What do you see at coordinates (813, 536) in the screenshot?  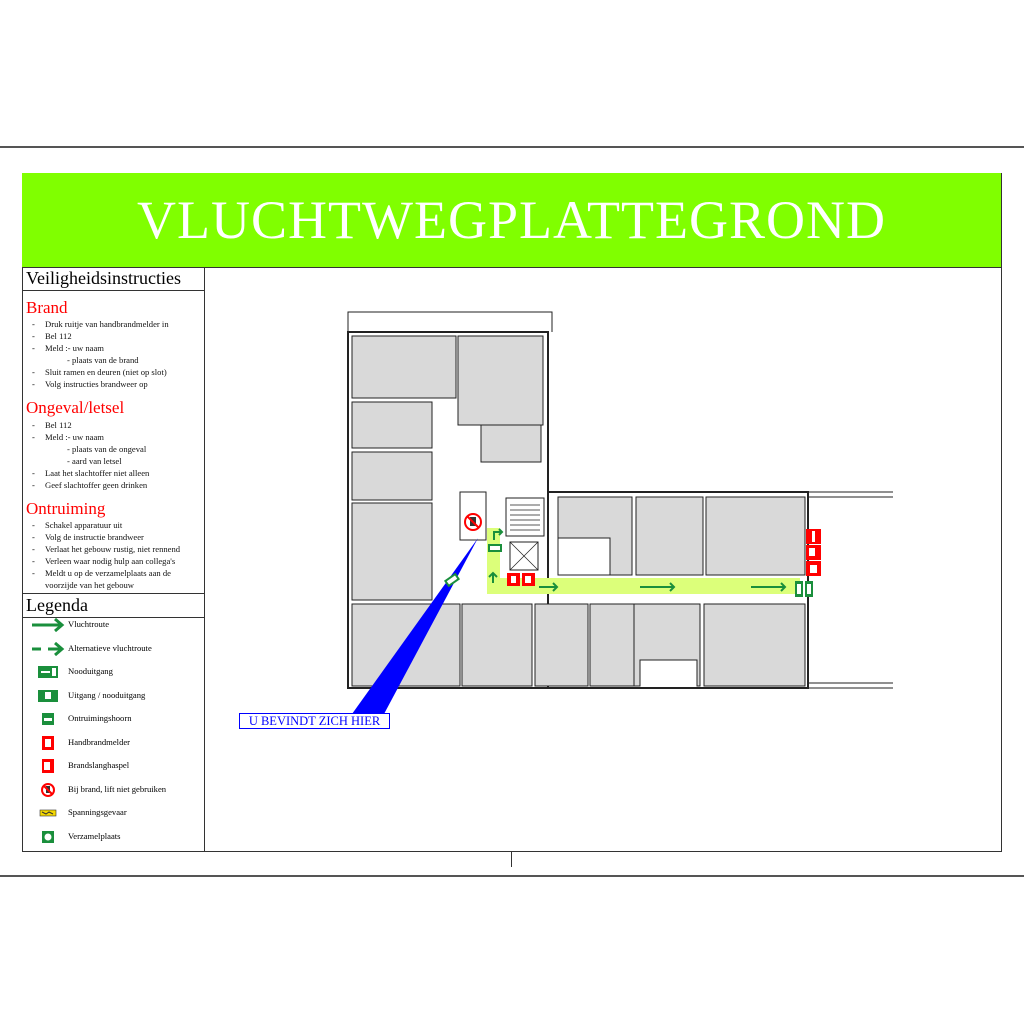 I see `fire-extinguisher-icon` at bounding box center [813, 536].